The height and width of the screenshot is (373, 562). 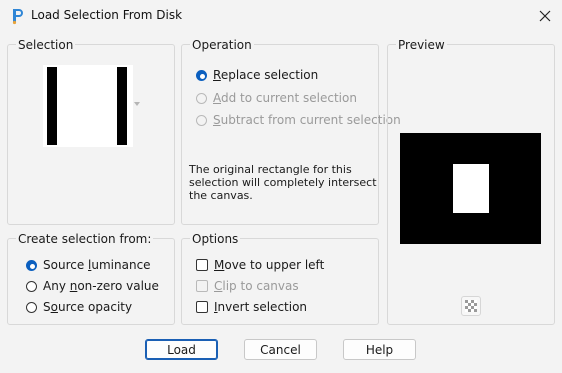 I want to click on source-luminance-label: Source luminance, so click(x=97, y=265).